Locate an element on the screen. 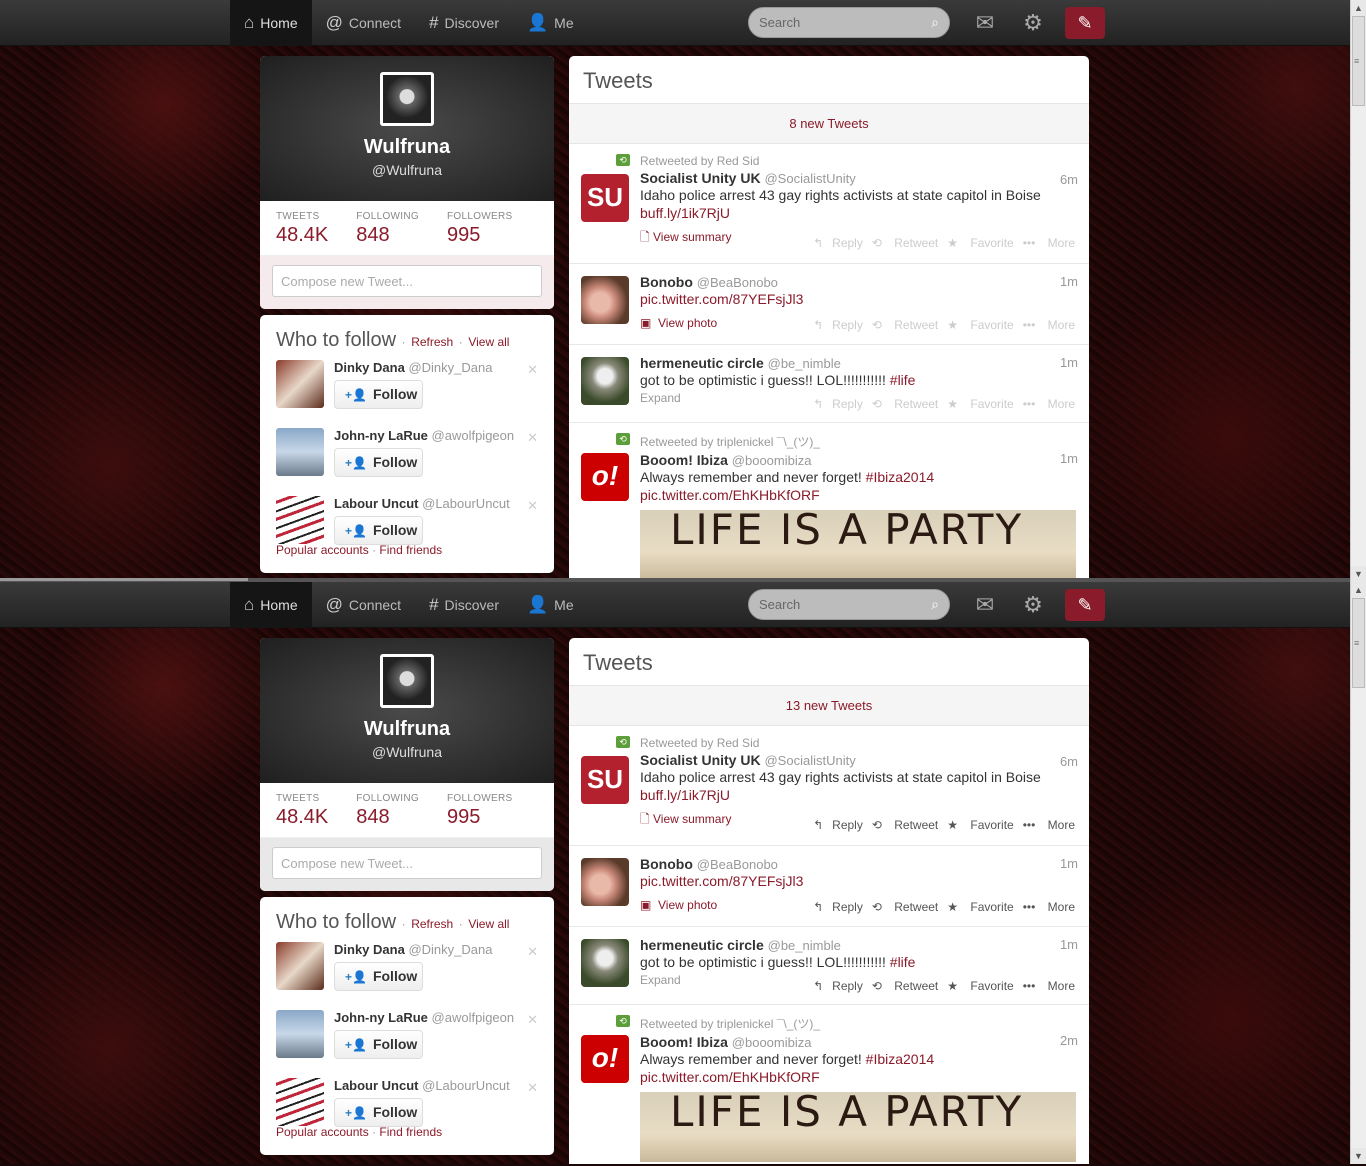 Image resolution: width=1366 pixels, height=1166 pixels. search-icon: ⌕ is located at coordinates (935, 604).